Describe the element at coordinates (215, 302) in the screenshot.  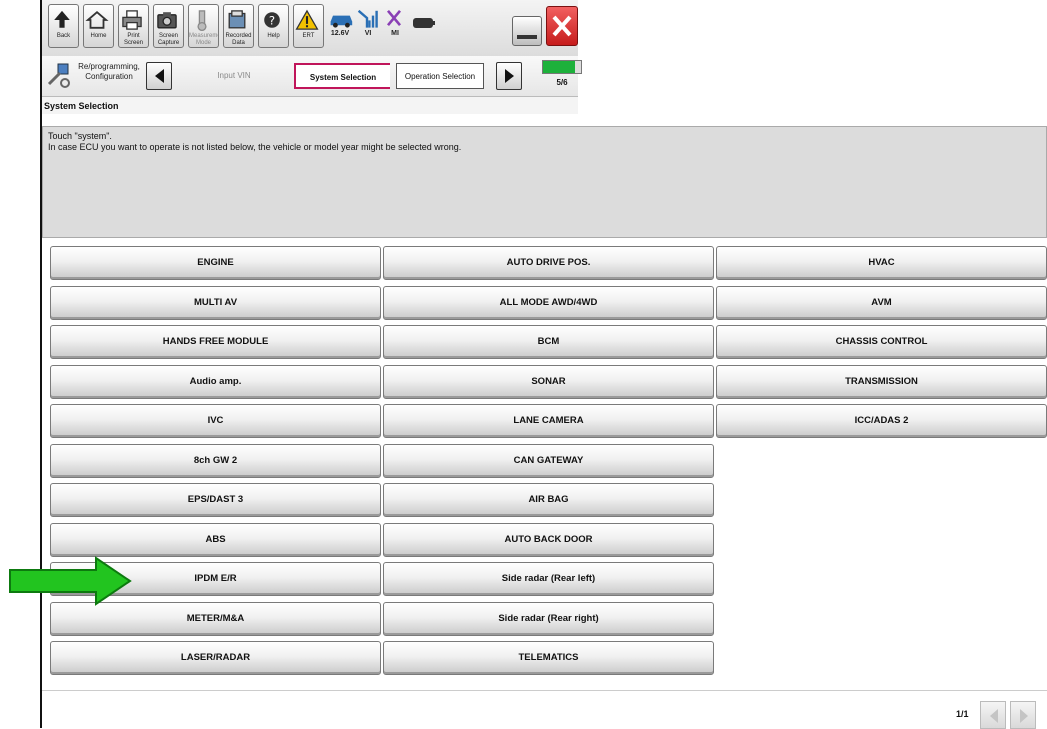
I see `system-button-multi-av: MULTI AV` at that location.